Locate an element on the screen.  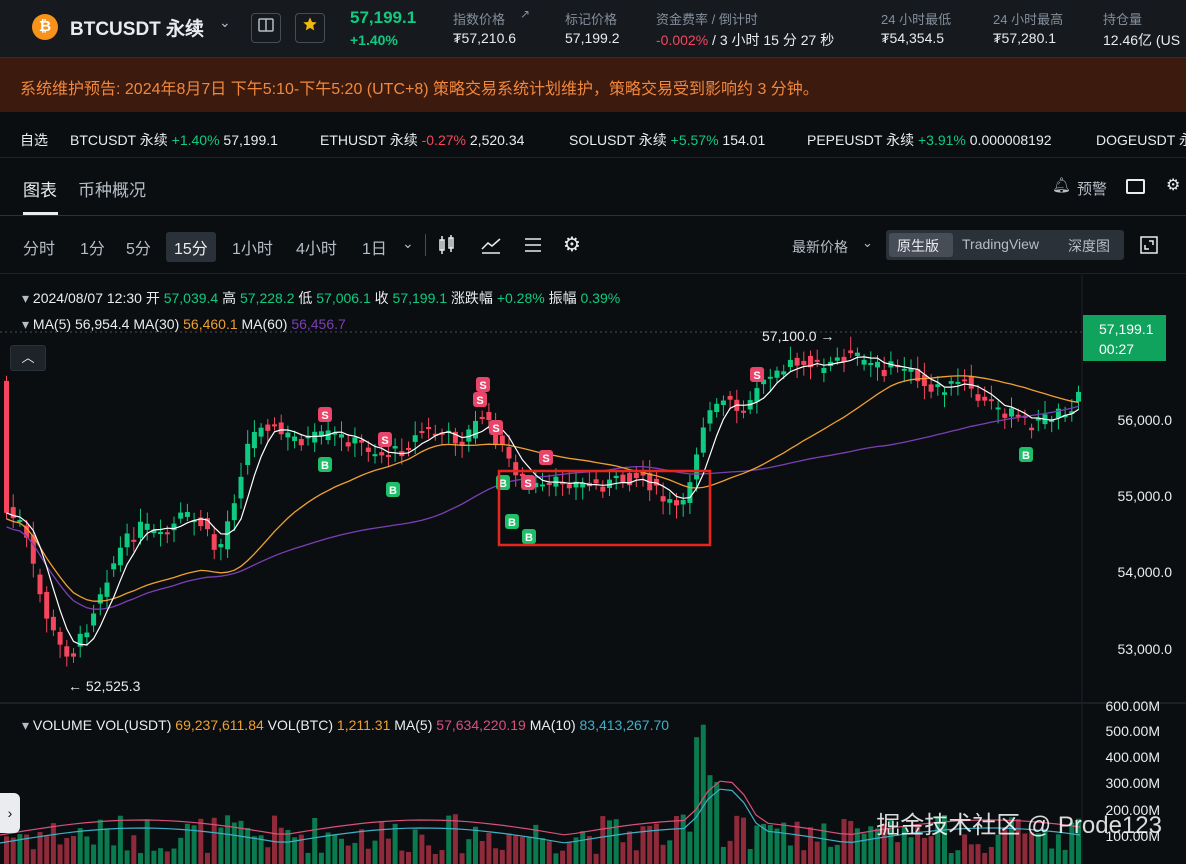
candle-type-icon is located at coordinates (447, 246).